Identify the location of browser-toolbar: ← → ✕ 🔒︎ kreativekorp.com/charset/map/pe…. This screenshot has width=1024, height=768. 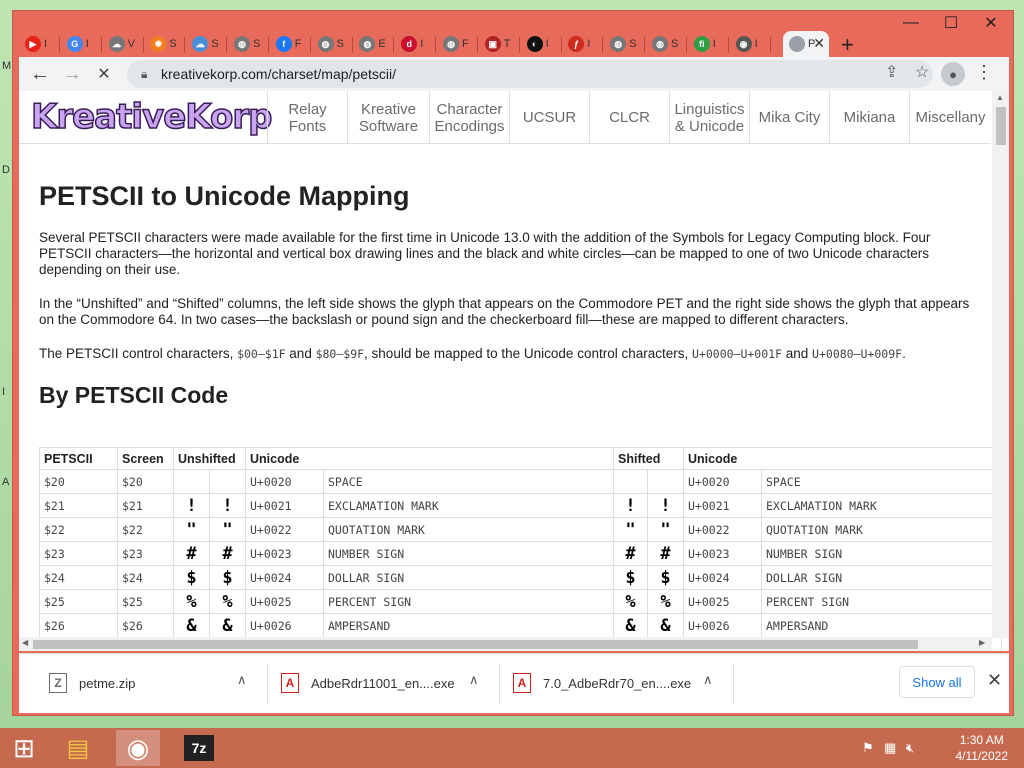
(514, 74).